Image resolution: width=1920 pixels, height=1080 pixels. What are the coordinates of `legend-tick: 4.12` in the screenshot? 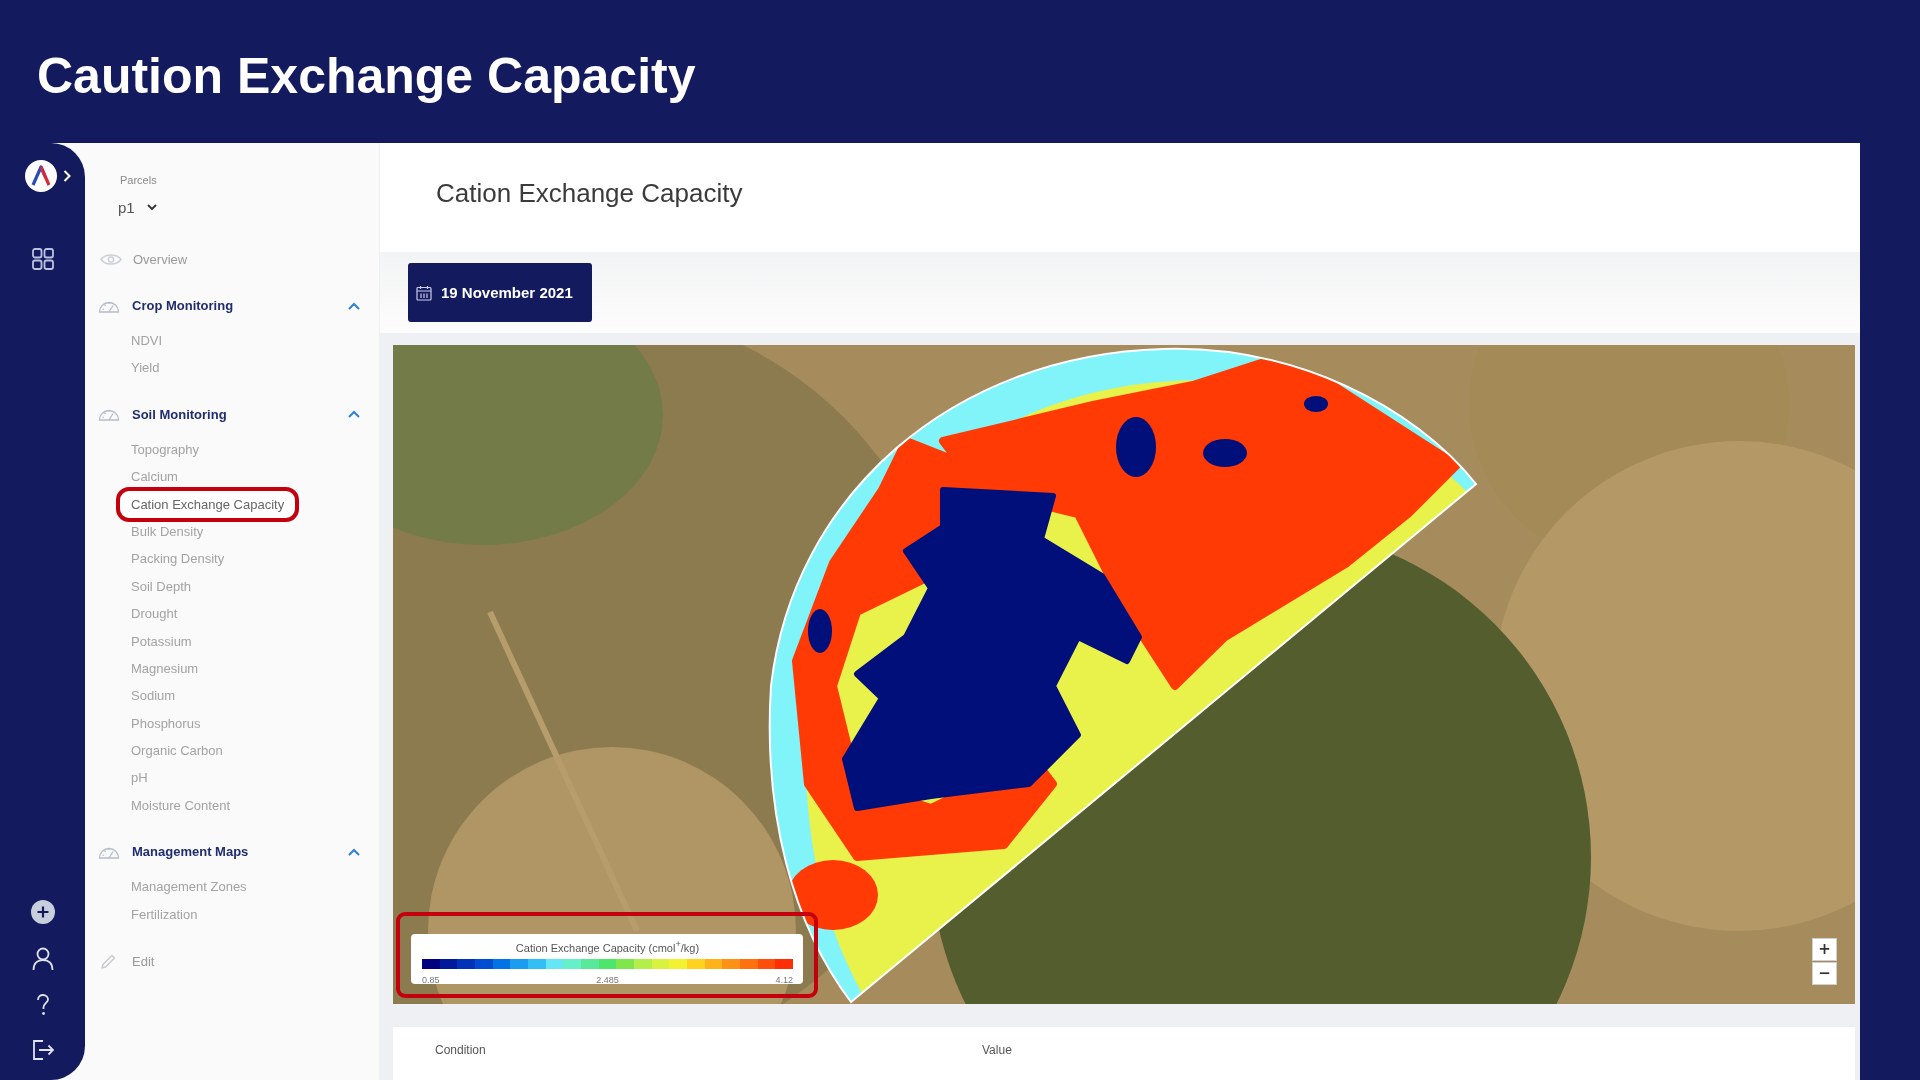 It's located at (784, 979).